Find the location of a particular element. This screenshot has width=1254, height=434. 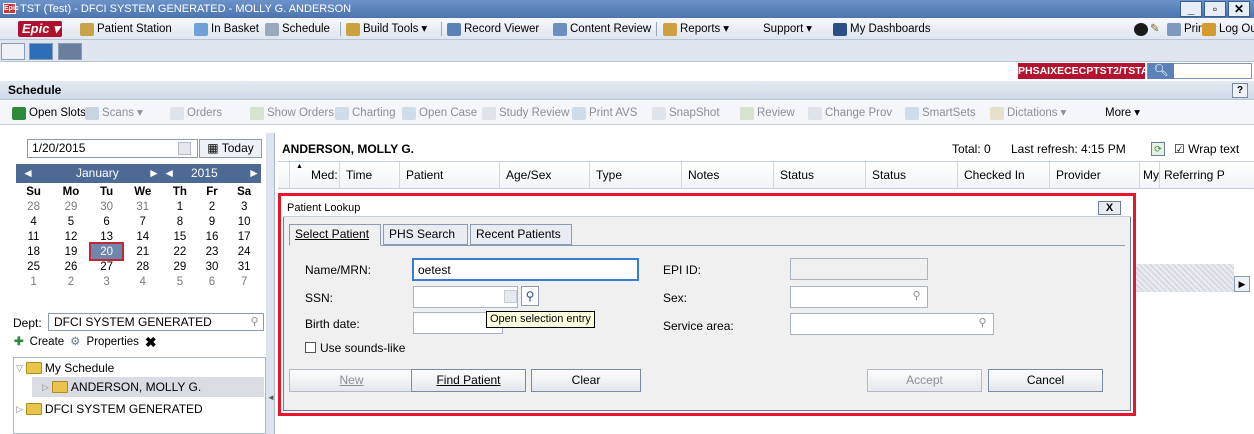

calendar-day: 21 is located at coordinates (142, 251).